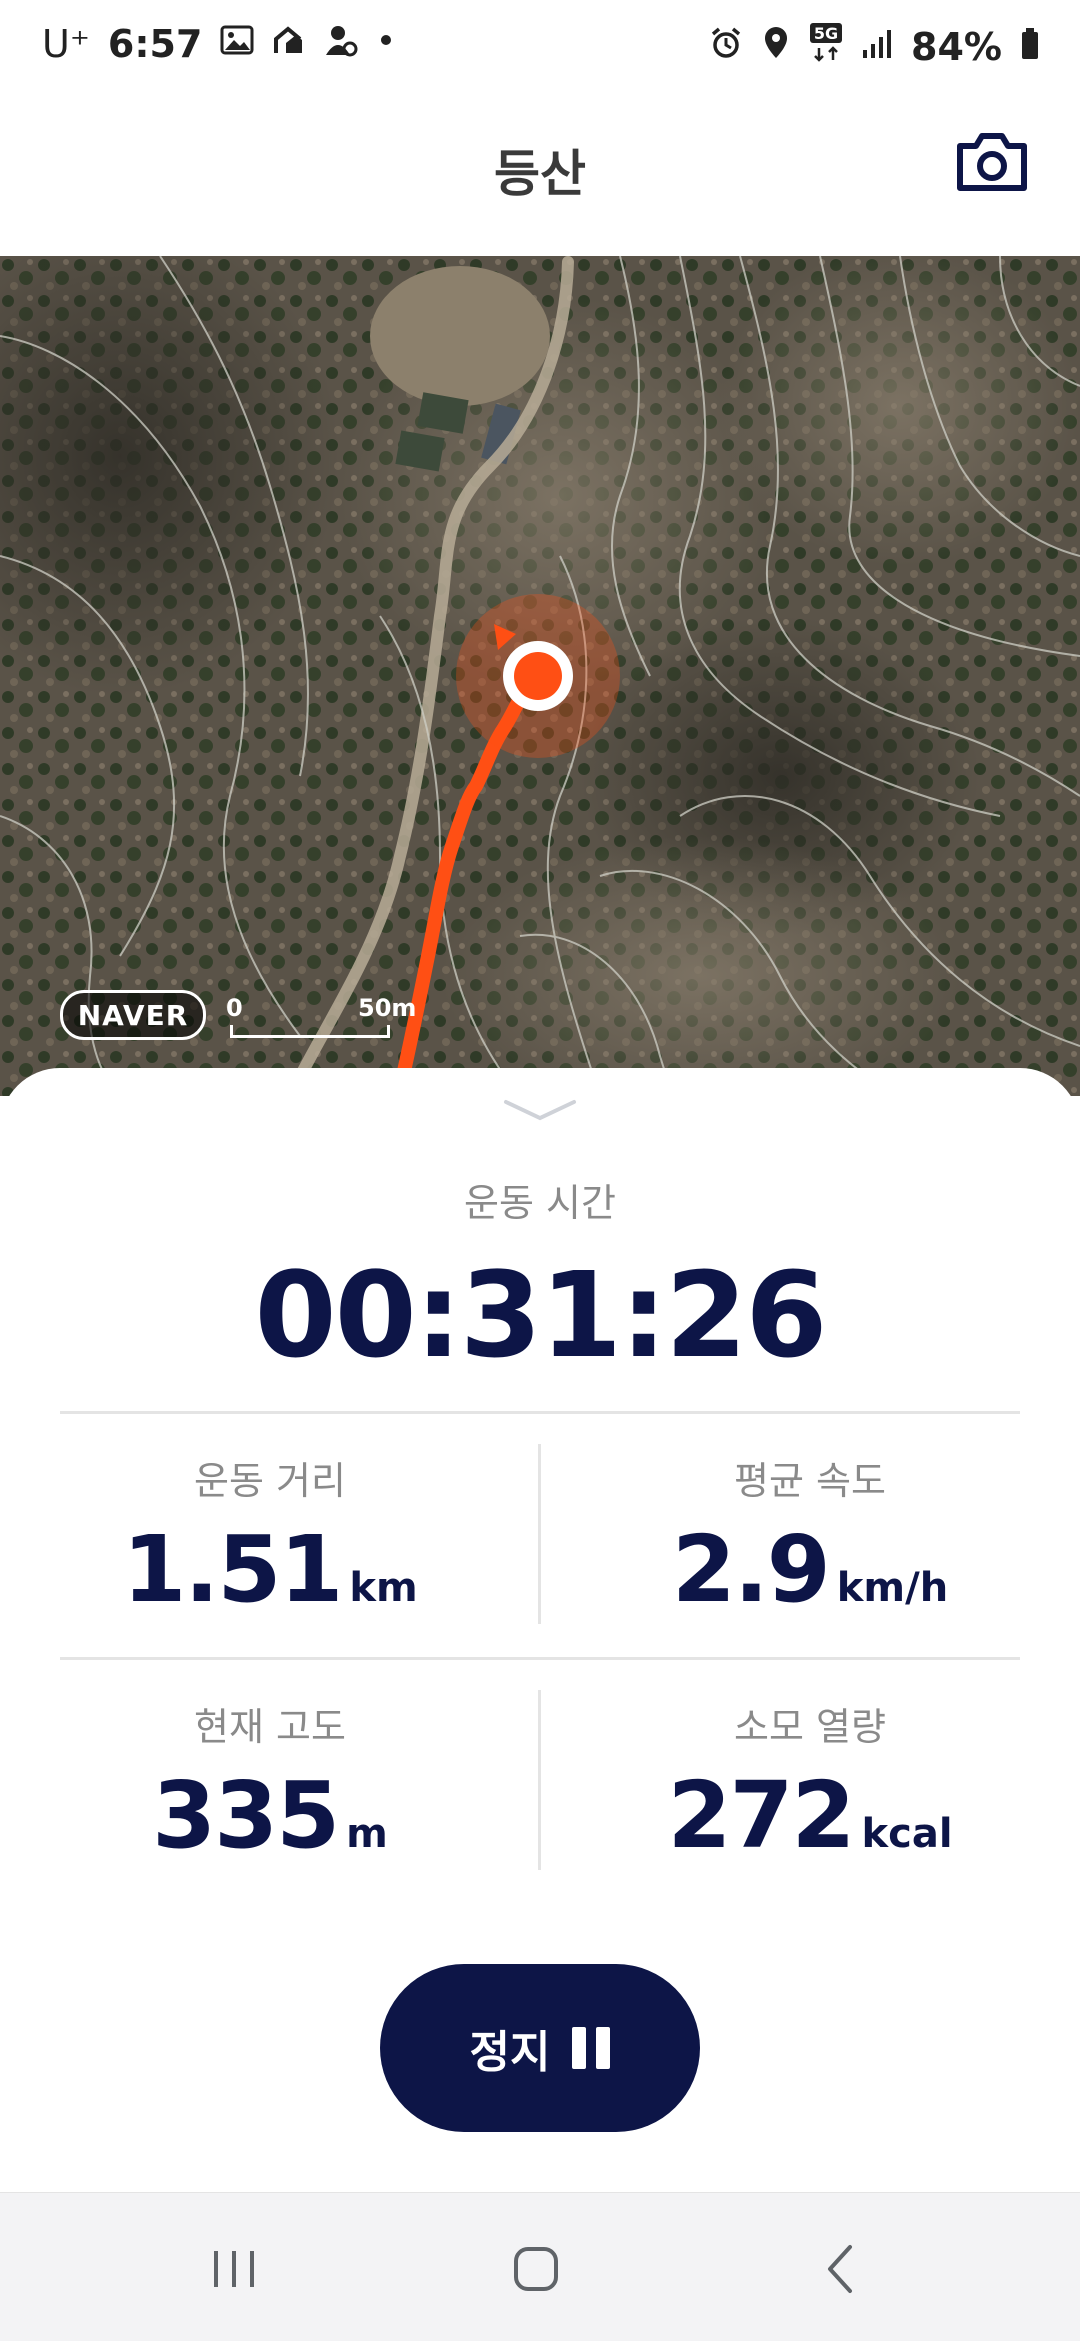 The height and width of the screenshot is (2341, 1080). Describe the element at coordinates (270, 1727) in the screenshot. I see `altitude-label: 현재 고도` at that location.